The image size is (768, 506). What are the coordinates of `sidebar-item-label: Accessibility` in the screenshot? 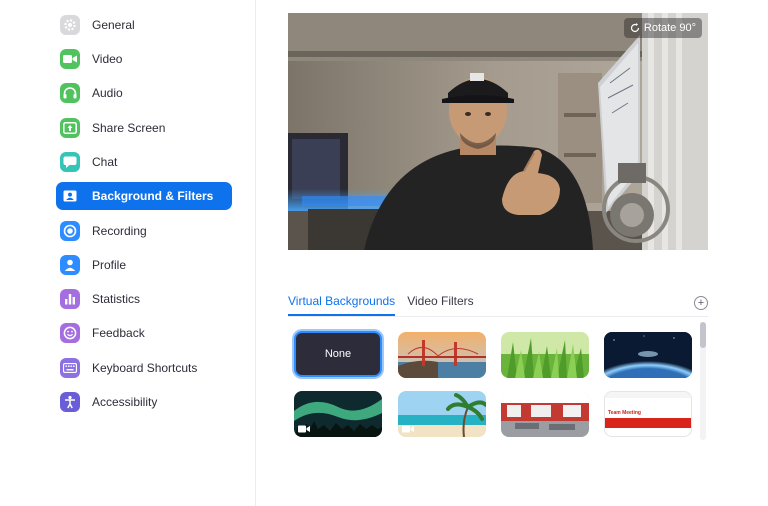 It's located at (125, 402).